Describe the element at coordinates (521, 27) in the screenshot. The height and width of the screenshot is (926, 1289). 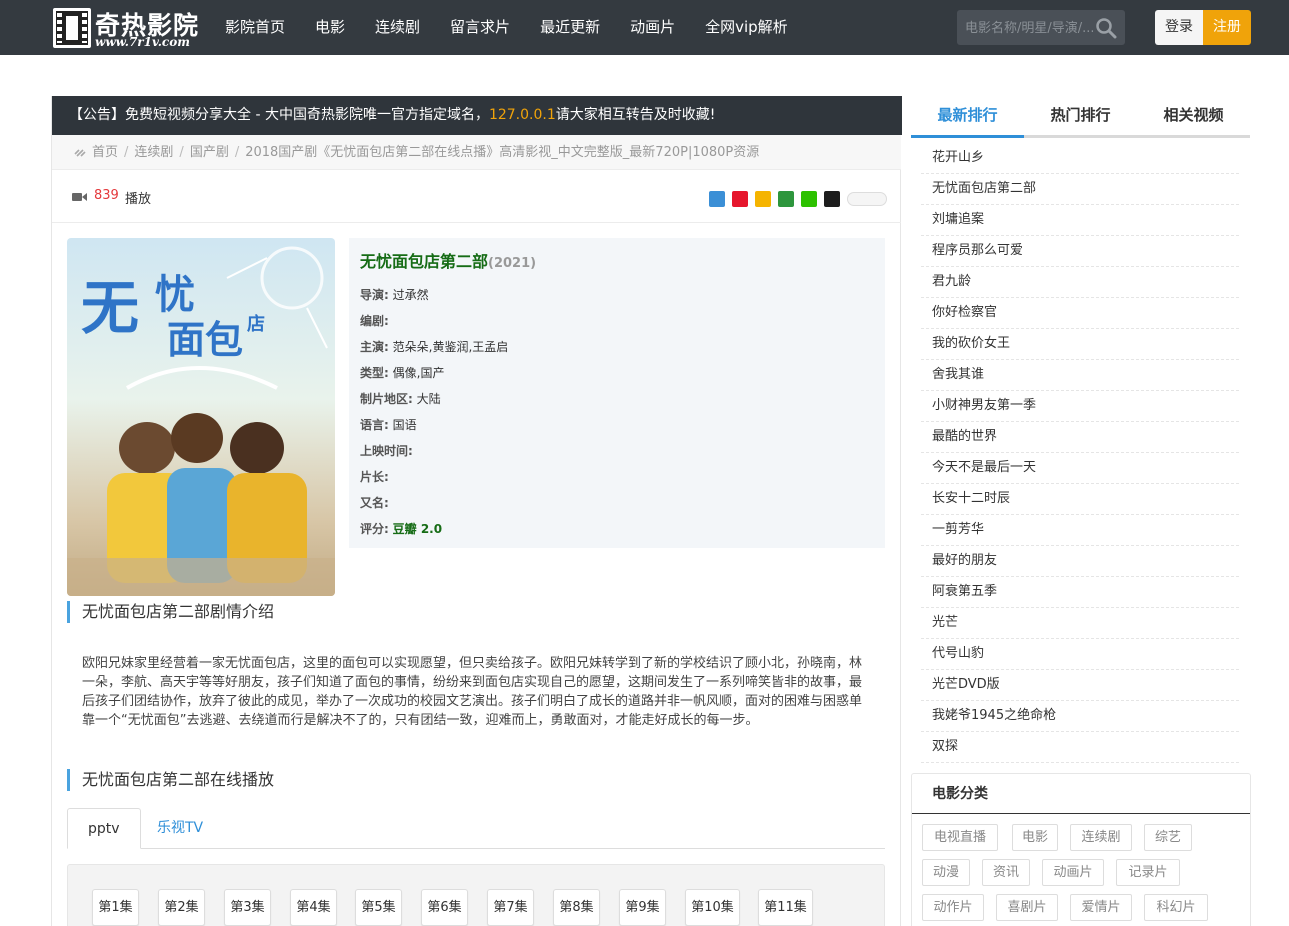
I see `main-nav: 影院首页 电影 连续剧 留言求片 最近更新 动画片 全网vip解析` at that location.